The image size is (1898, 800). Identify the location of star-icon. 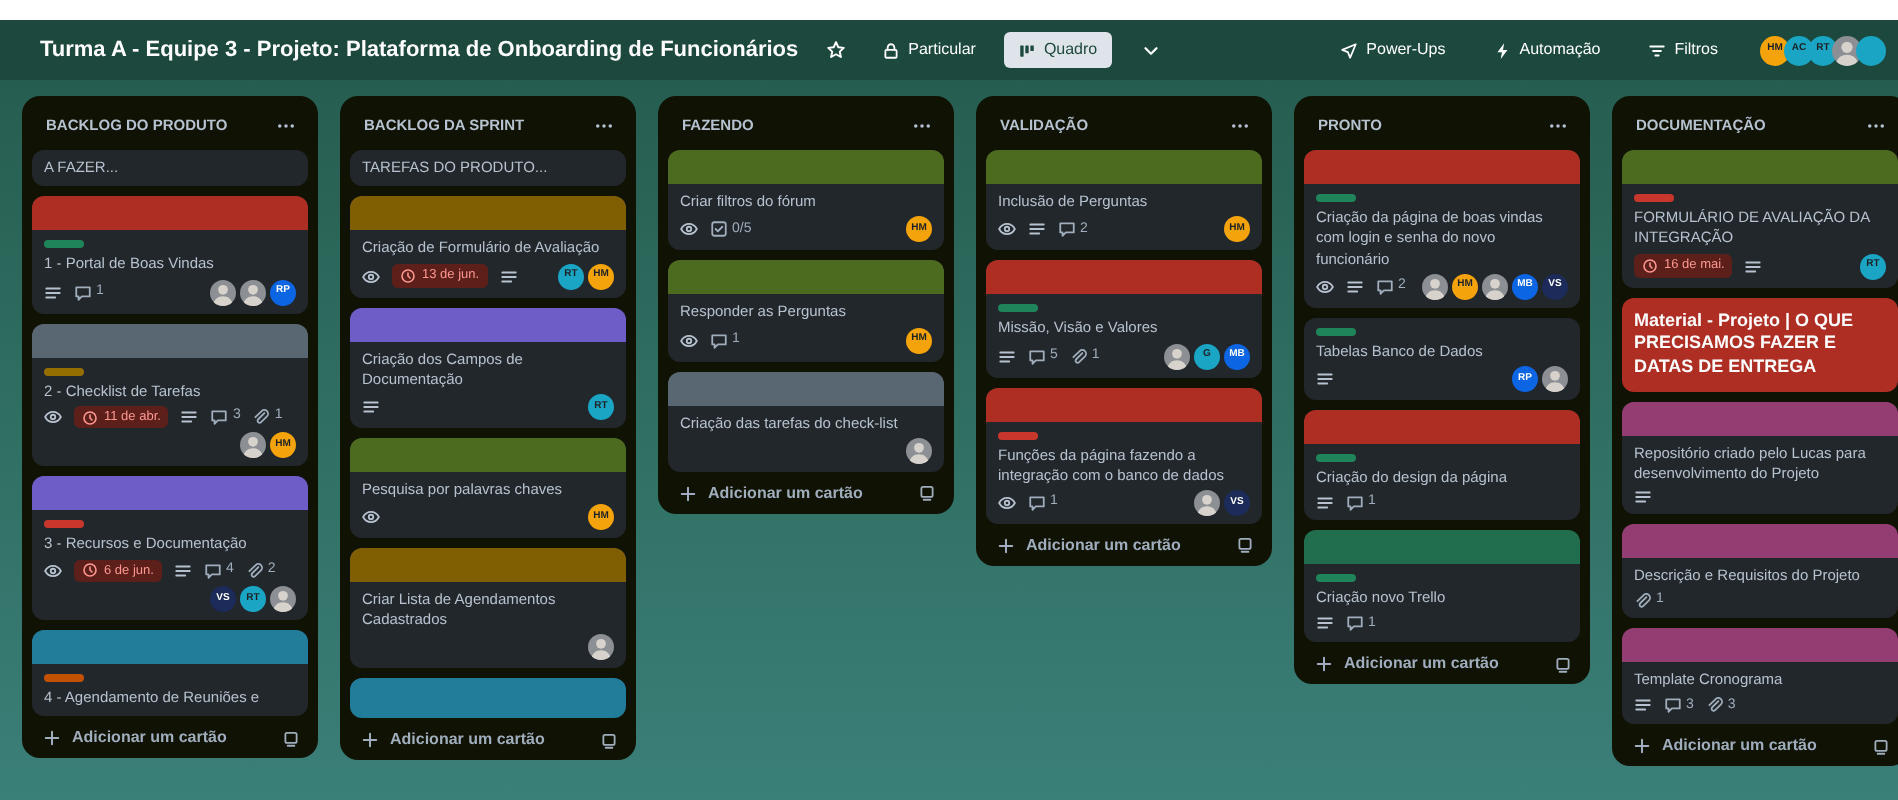
(836, 50).